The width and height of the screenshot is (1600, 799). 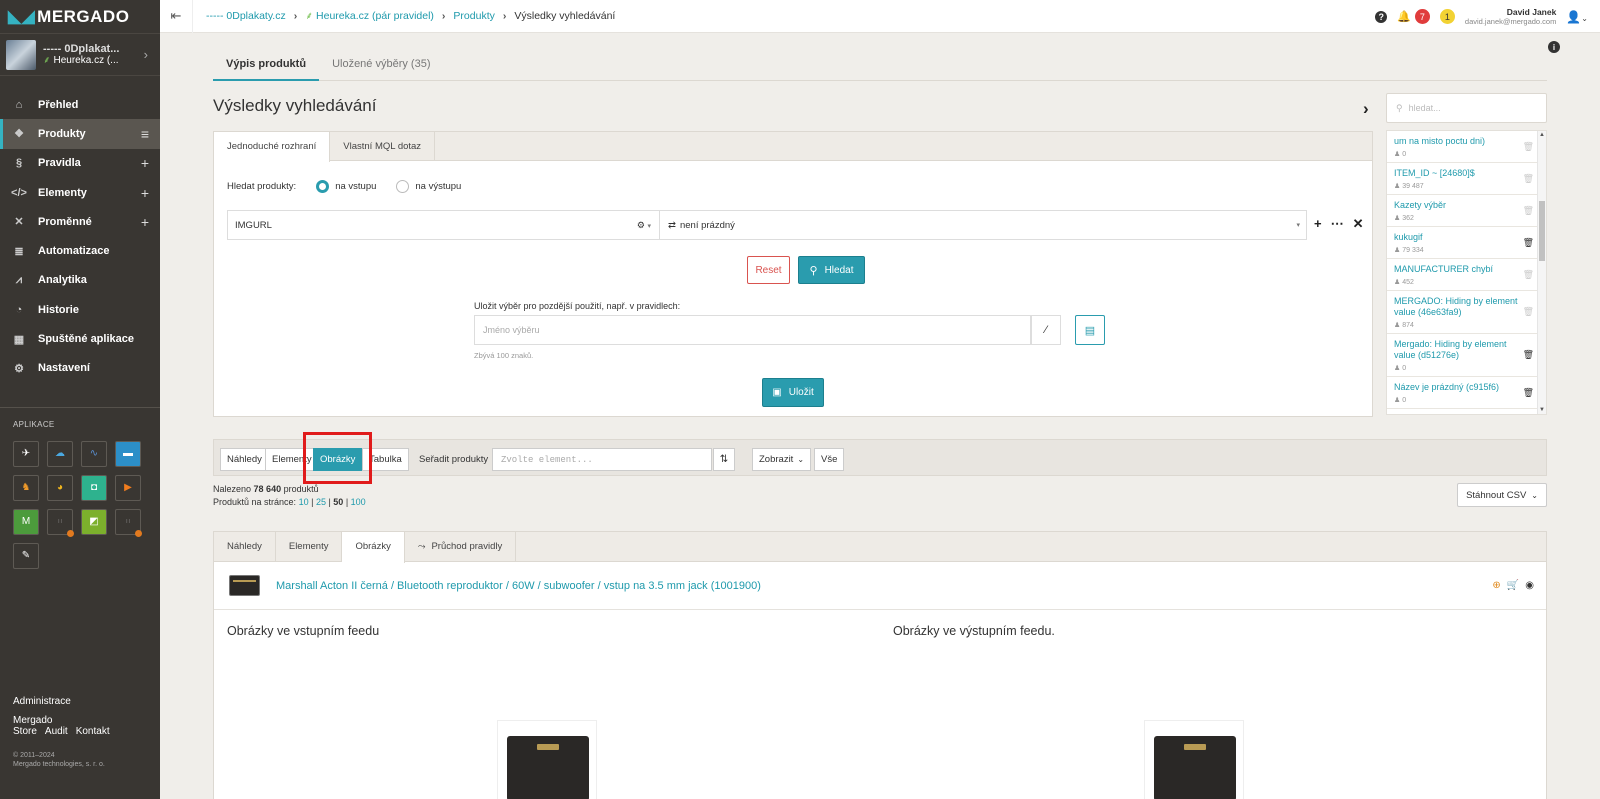 What do you see at coordinates (829, 459) in the screenshot?
I see `show-all-button: Vše` at bounding box center [829, 459].